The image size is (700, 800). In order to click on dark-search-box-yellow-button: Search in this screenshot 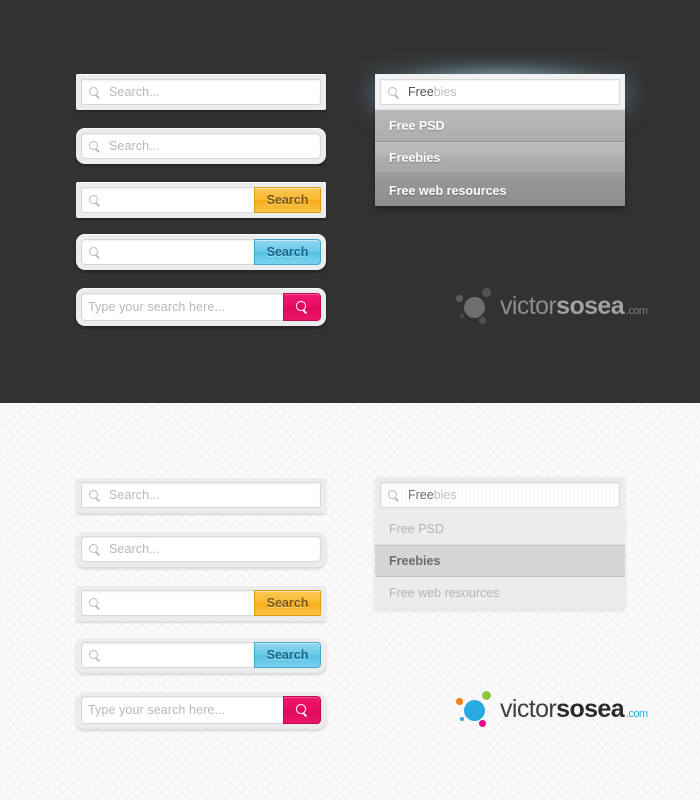, I will do `click(201, 200)`.